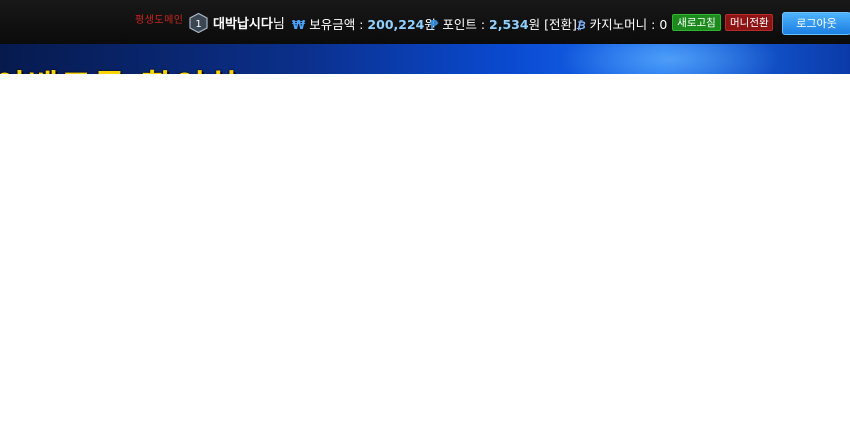 The width and height of the screenshot is (850, 434). I want to click on level-badge-icon: 1, so click(198, 23).